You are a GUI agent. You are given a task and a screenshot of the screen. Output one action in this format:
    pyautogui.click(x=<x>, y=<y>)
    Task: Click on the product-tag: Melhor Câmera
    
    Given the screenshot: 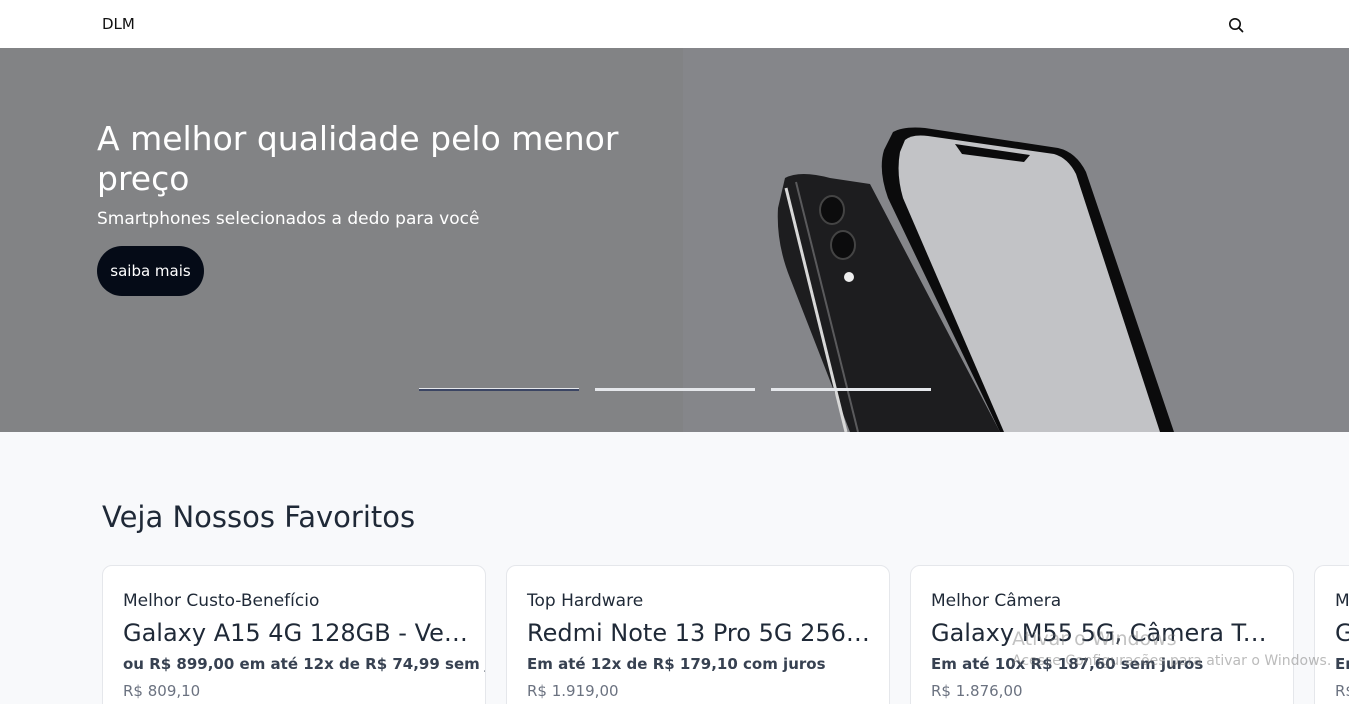 What is the action you would take?
    pyautogui.click(x=996, y=601)
    